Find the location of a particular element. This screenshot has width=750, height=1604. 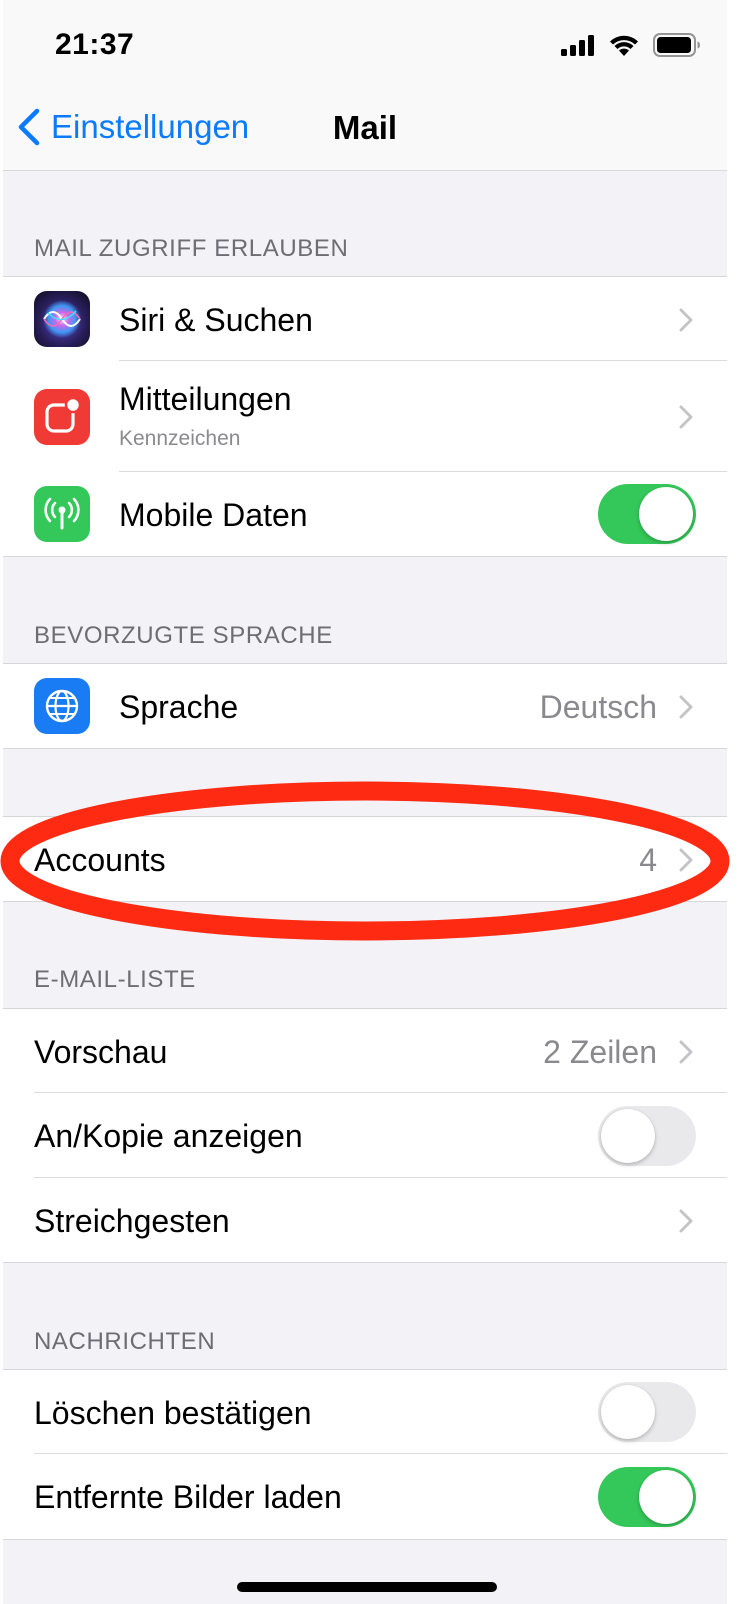

back-button-label: Einstellungen is located at coordinates (150, 126).